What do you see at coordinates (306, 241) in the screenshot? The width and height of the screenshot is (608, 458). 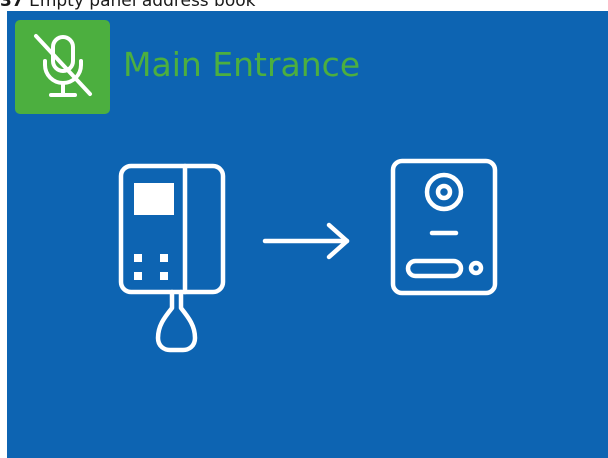 I see `arrow-right-icon` at bounding box center [306, 241].